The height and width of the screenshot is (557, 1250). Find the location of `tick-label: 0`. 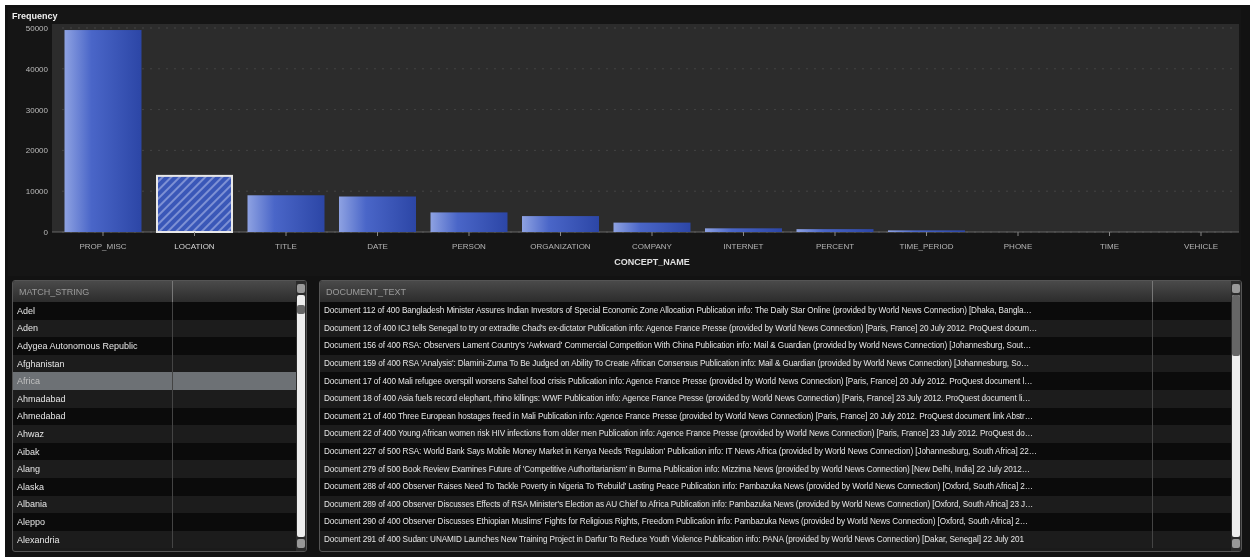

tick-label: 0 is located at coordinates (45, 232).